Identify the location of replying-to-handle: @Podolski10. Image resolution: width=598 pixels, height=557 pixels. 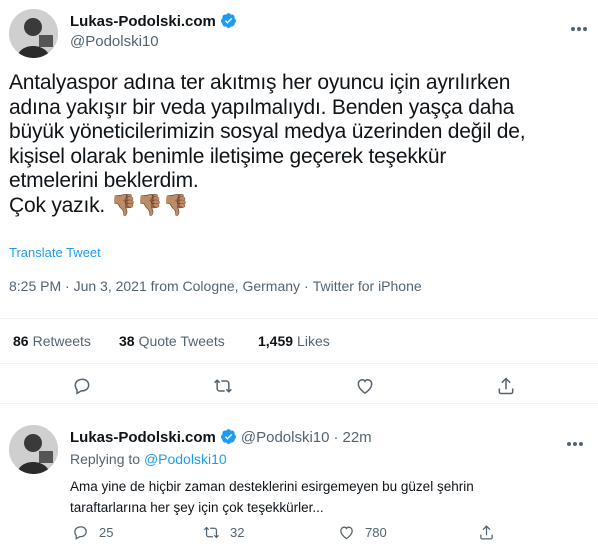
(185, 459).